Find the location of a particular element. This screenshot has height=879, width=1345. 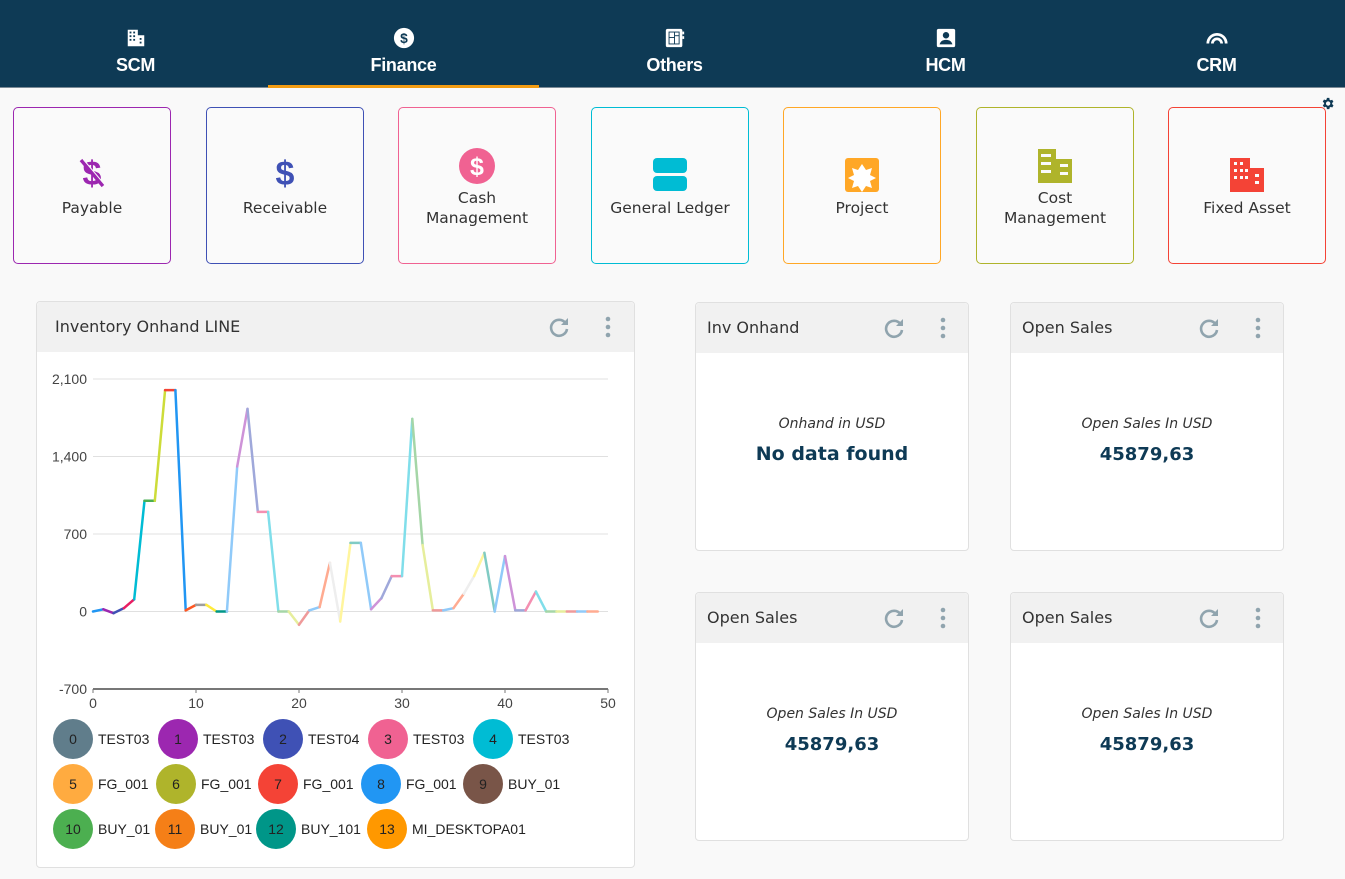

person-card-icon is located at coordinates (945, 38).